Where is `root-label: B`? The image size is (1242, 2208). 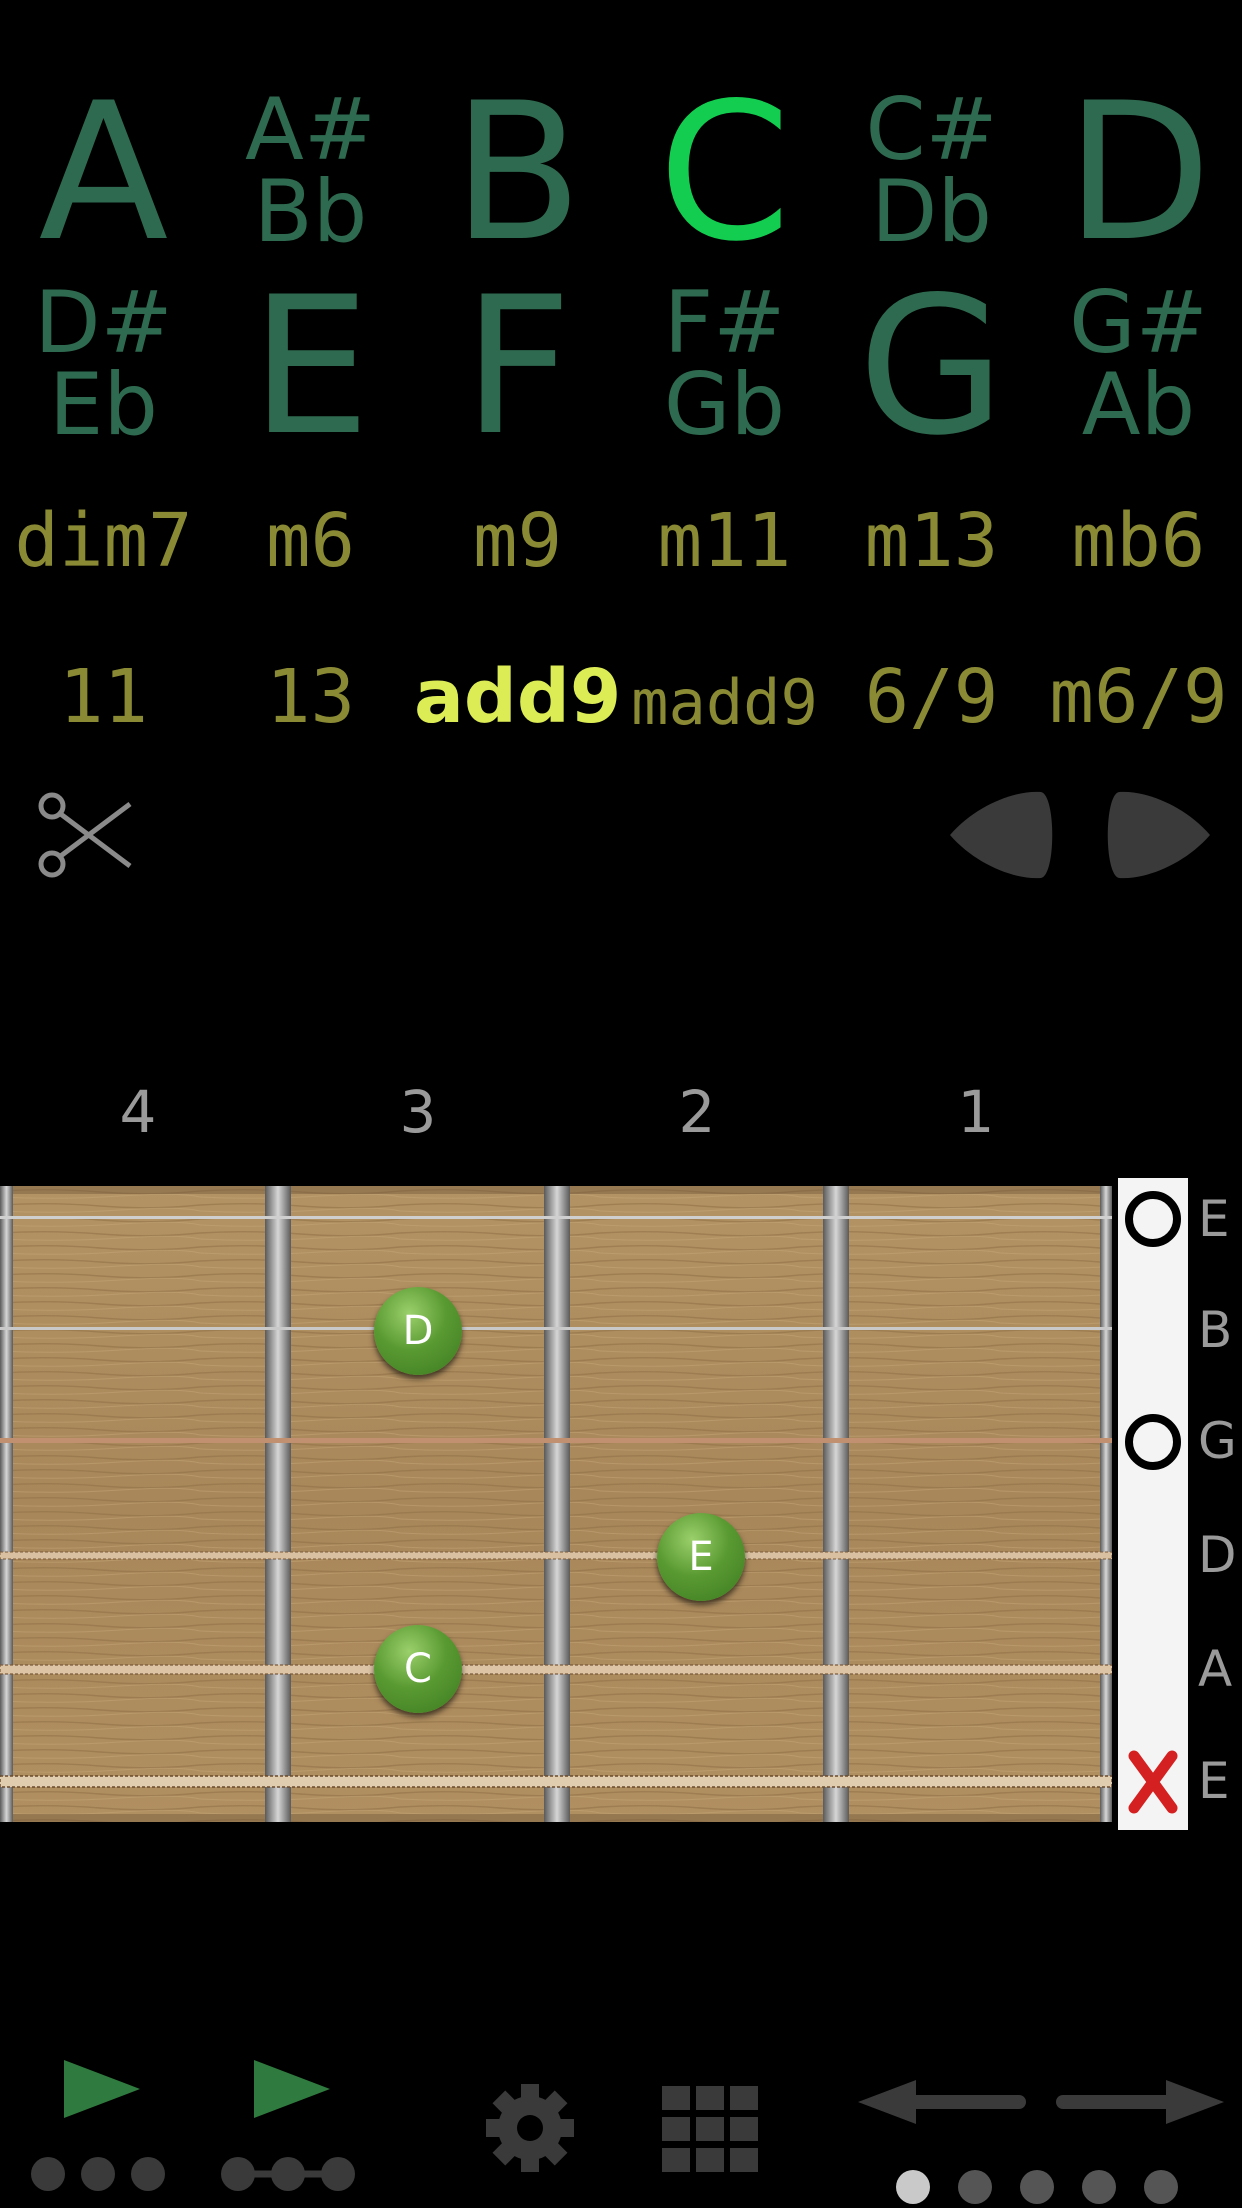
root-label: B is located at coordinates (517, 172).